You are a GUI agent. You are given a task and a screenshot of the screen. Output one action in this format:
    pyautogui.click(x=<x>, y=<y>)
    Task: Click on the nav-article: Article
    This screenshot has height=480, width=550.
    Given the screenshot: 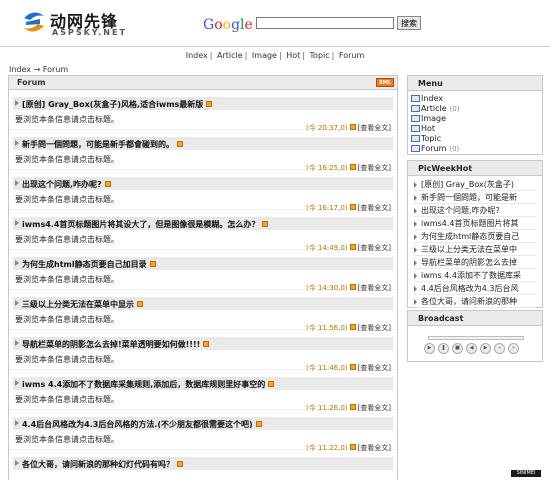 What is the action you would take?
    pyautogui.click(x=230, y=55)
    